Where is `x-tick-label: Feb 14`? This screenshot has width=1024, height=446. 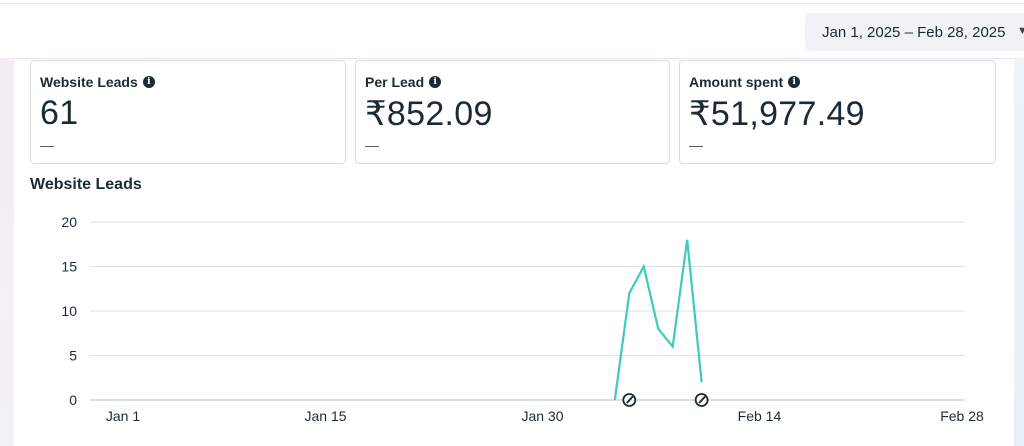 x-tick-label: Feb 14 is located at coordinates (760, 416).